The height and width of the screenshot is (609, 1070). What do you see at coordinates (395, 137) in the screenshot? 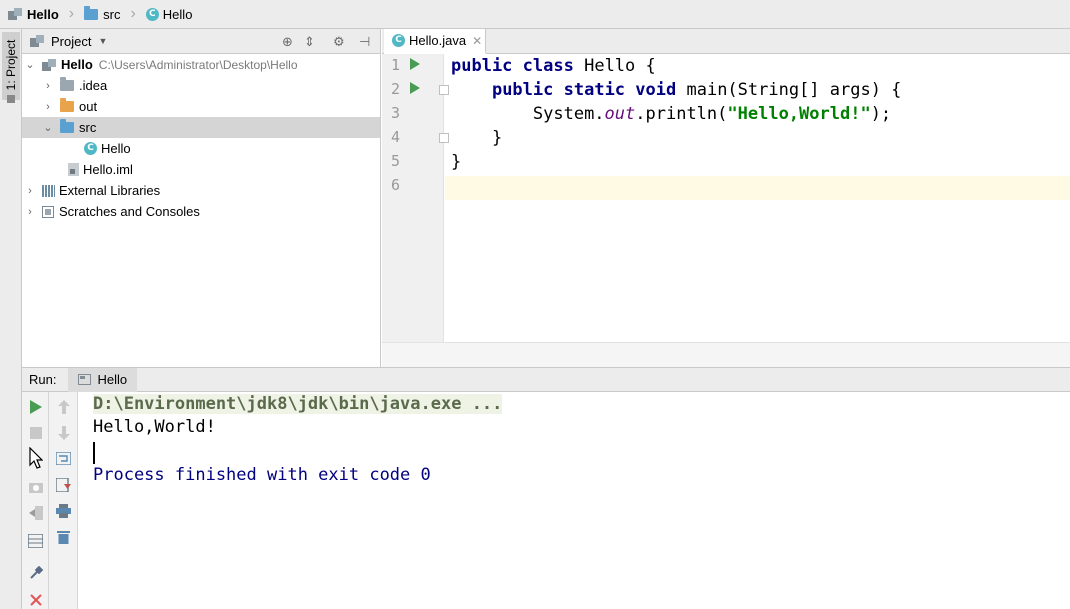
I see `line-number: 4` at bounding box center [395, 137].